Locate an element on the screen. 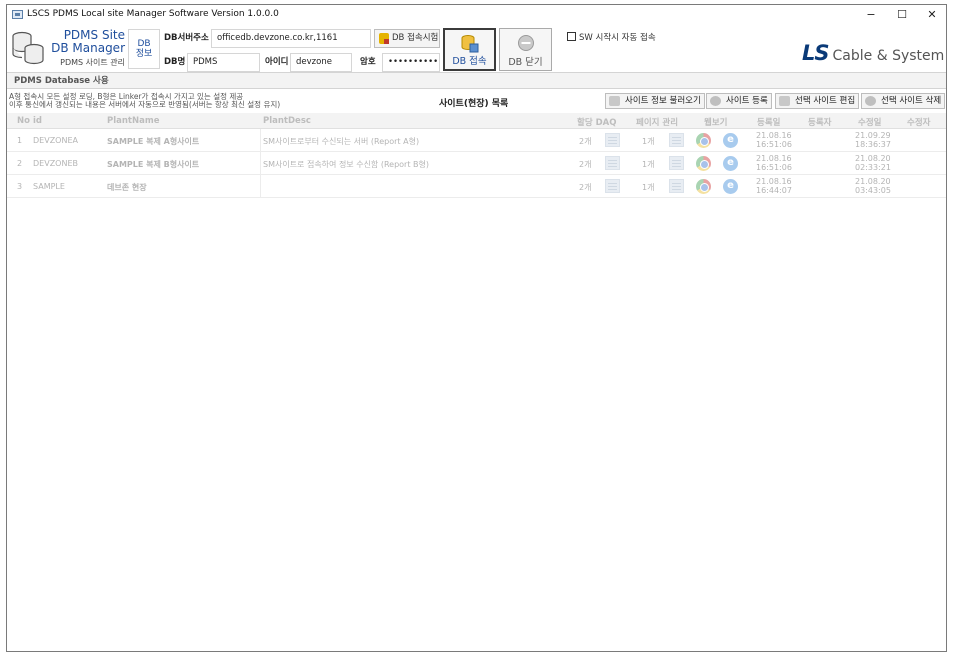 The height and width of the screenshot is (658, 953). db-close-label: DB 닫기 is located at coordinates (525, 62).